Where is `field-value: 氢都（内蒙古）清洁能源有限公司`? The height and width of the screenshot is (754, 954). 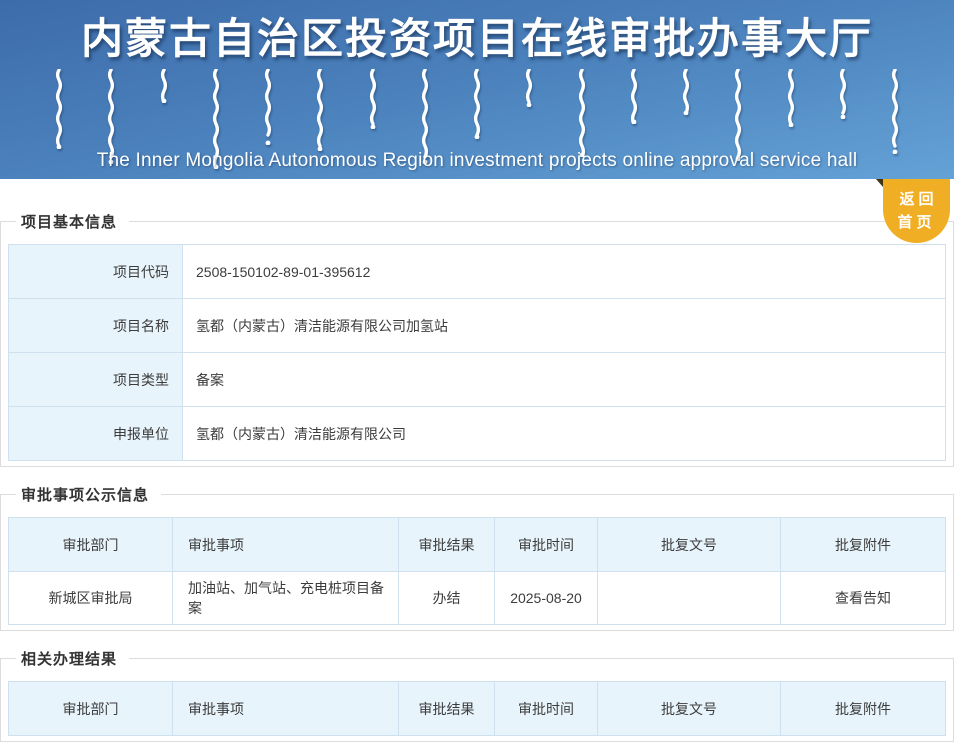 field-value: 氢都（内蒙古）清洁能源有限公司 is located at coordinates (564, 433).